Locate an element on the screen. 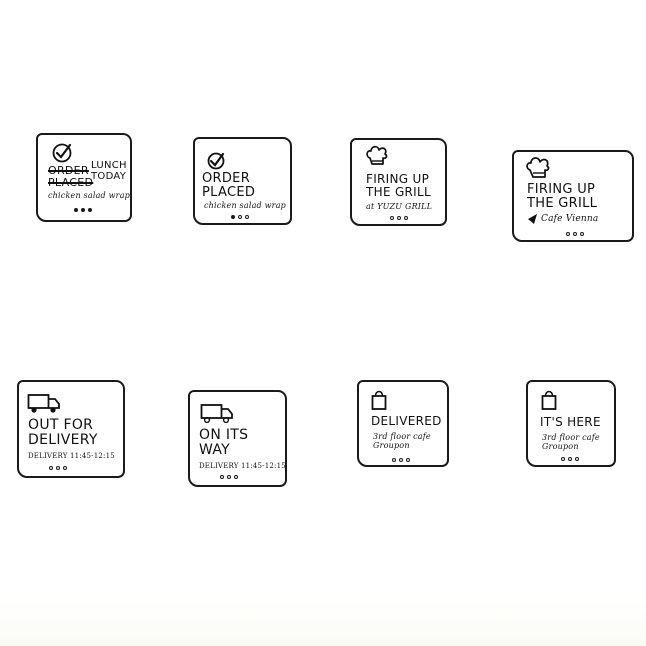 This screenshot has height=646, width=646. heading-right-line-2: TODAY is located at coordinates (109, 176).